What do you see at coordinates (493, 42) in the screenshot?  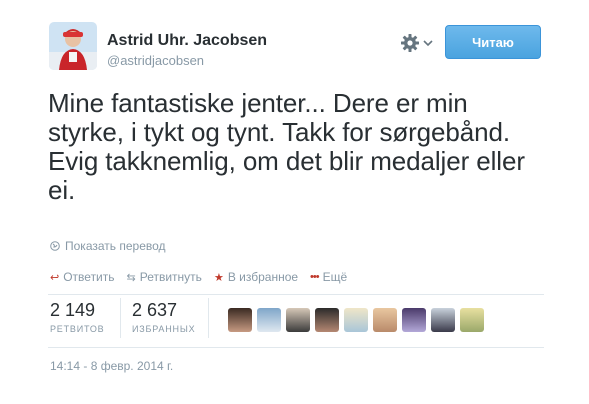 I see `follow-button: Читаю` at bounding box center [493, 42].